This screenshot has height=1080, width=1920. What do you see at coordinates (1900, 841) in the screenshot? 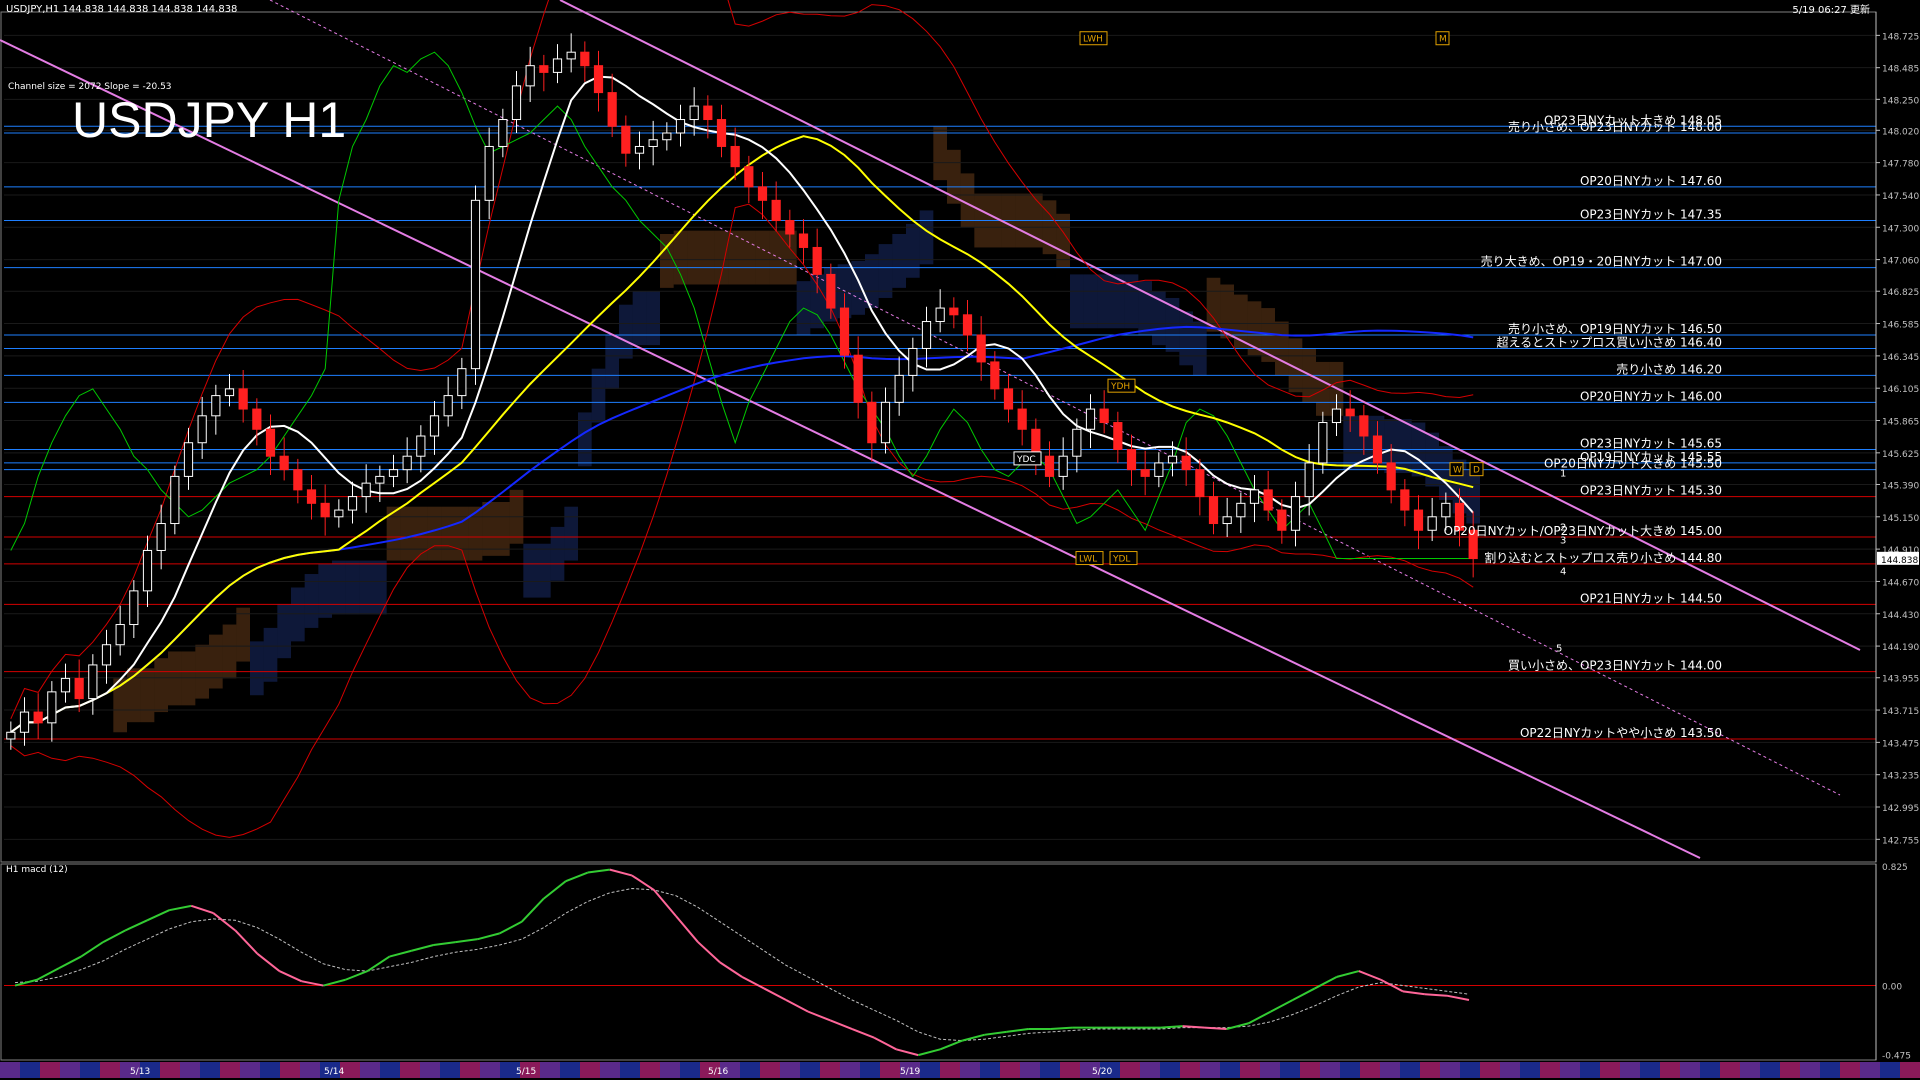
I see `price-tick-label: 142.755` at bounding box center [1900, 841].